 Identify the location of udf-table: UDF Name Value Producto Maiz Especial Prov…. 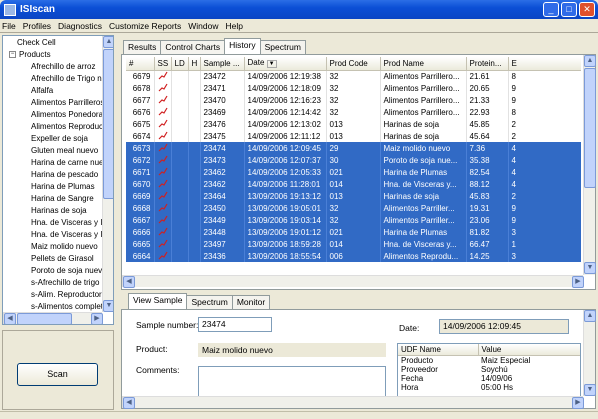
(489, 370).